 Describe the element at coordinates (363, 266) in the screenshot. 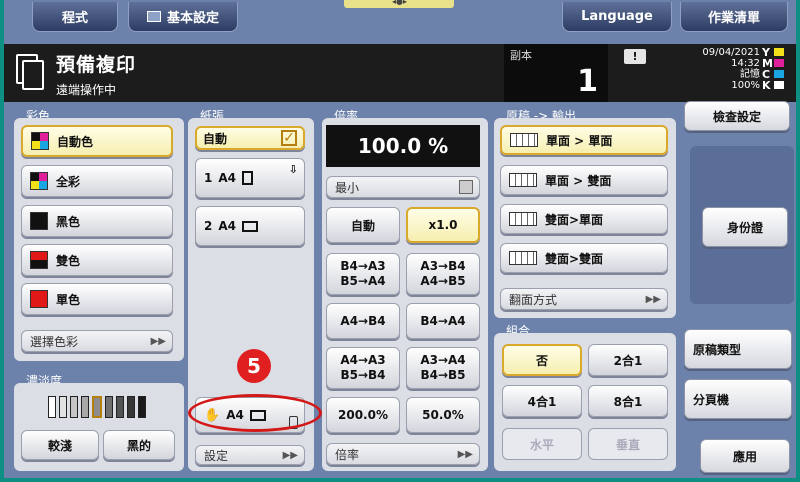

I see `ratio-b4a3-label: B4→A3` at that location.